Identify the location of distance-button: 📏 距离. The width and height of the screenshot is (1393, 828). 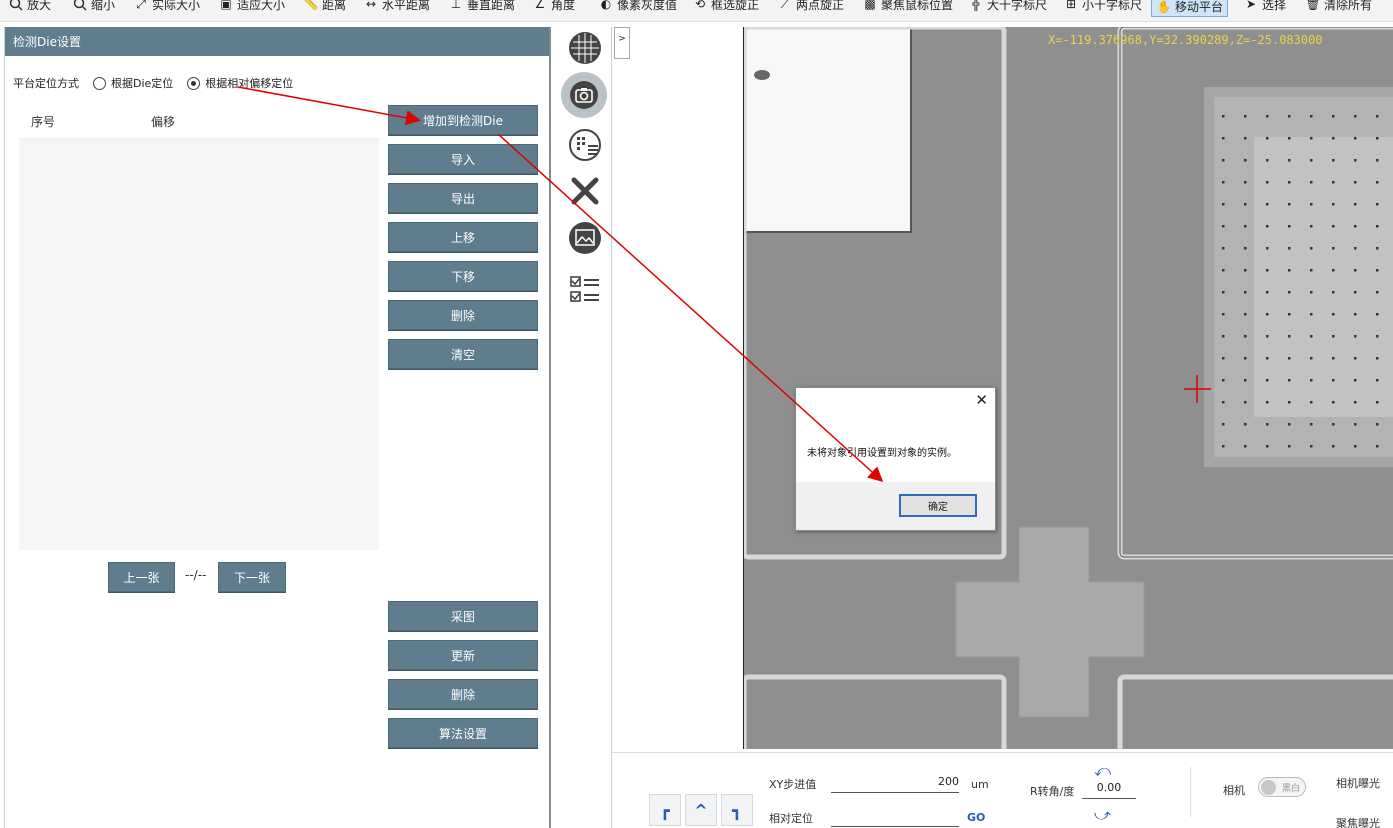
(325, 7).